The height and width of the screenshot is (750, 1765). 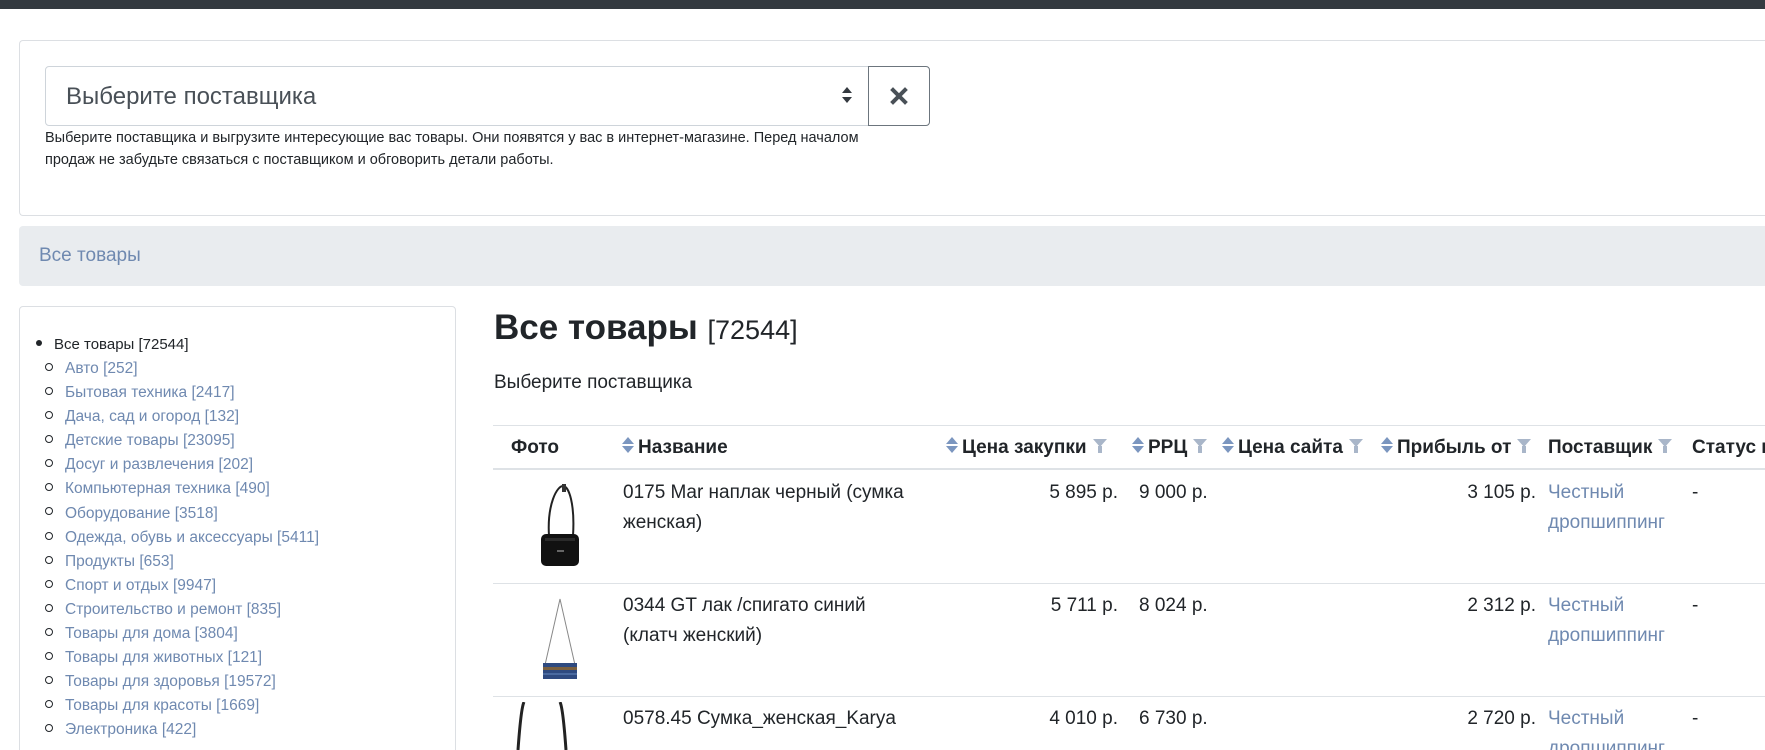 I want to click on category-label: Товары для дома [3804], so click(x=151, y=634).